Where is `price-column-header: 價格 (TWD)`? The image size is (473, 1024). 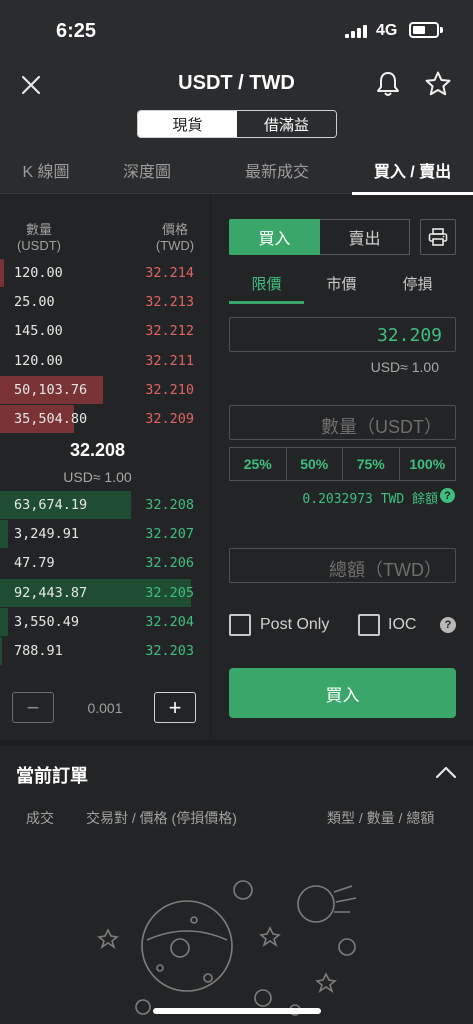 price-column-header: 價格 (TWD) is located at coordinates (175, 238).